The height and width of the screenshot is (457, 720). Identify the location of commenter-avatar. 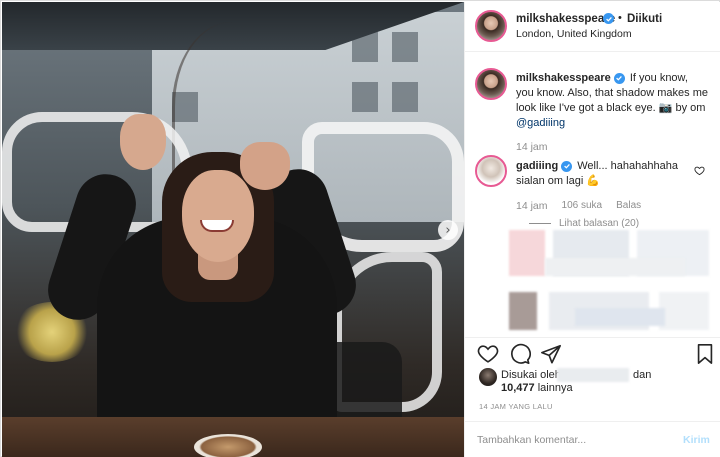
(491, 171).